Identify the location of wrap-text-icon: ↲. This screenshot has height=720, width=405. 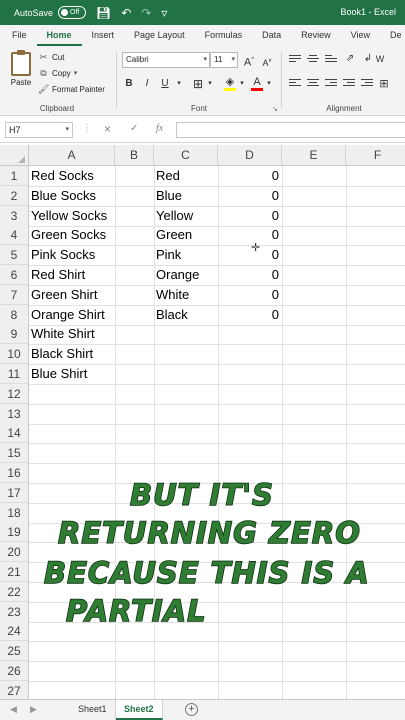
(368, 59).